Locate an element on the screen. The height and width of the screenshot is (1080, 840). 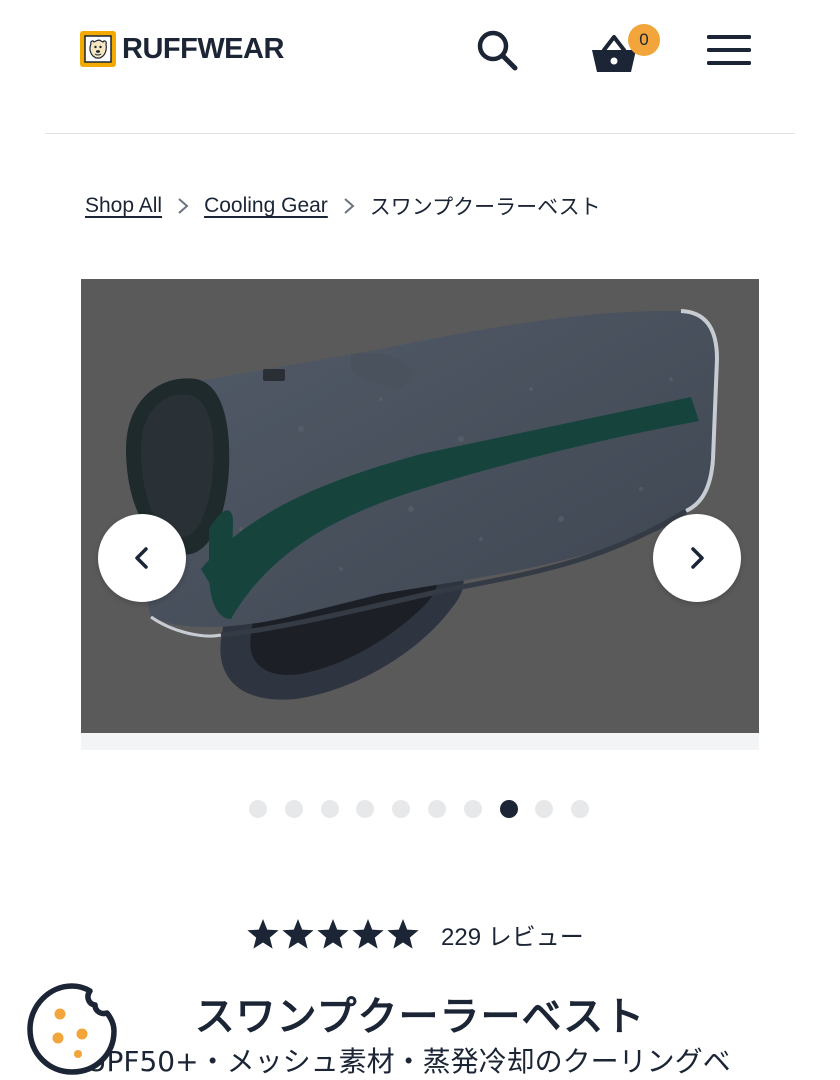
hamburger-menu-icon is located at coordinates (729, 50).